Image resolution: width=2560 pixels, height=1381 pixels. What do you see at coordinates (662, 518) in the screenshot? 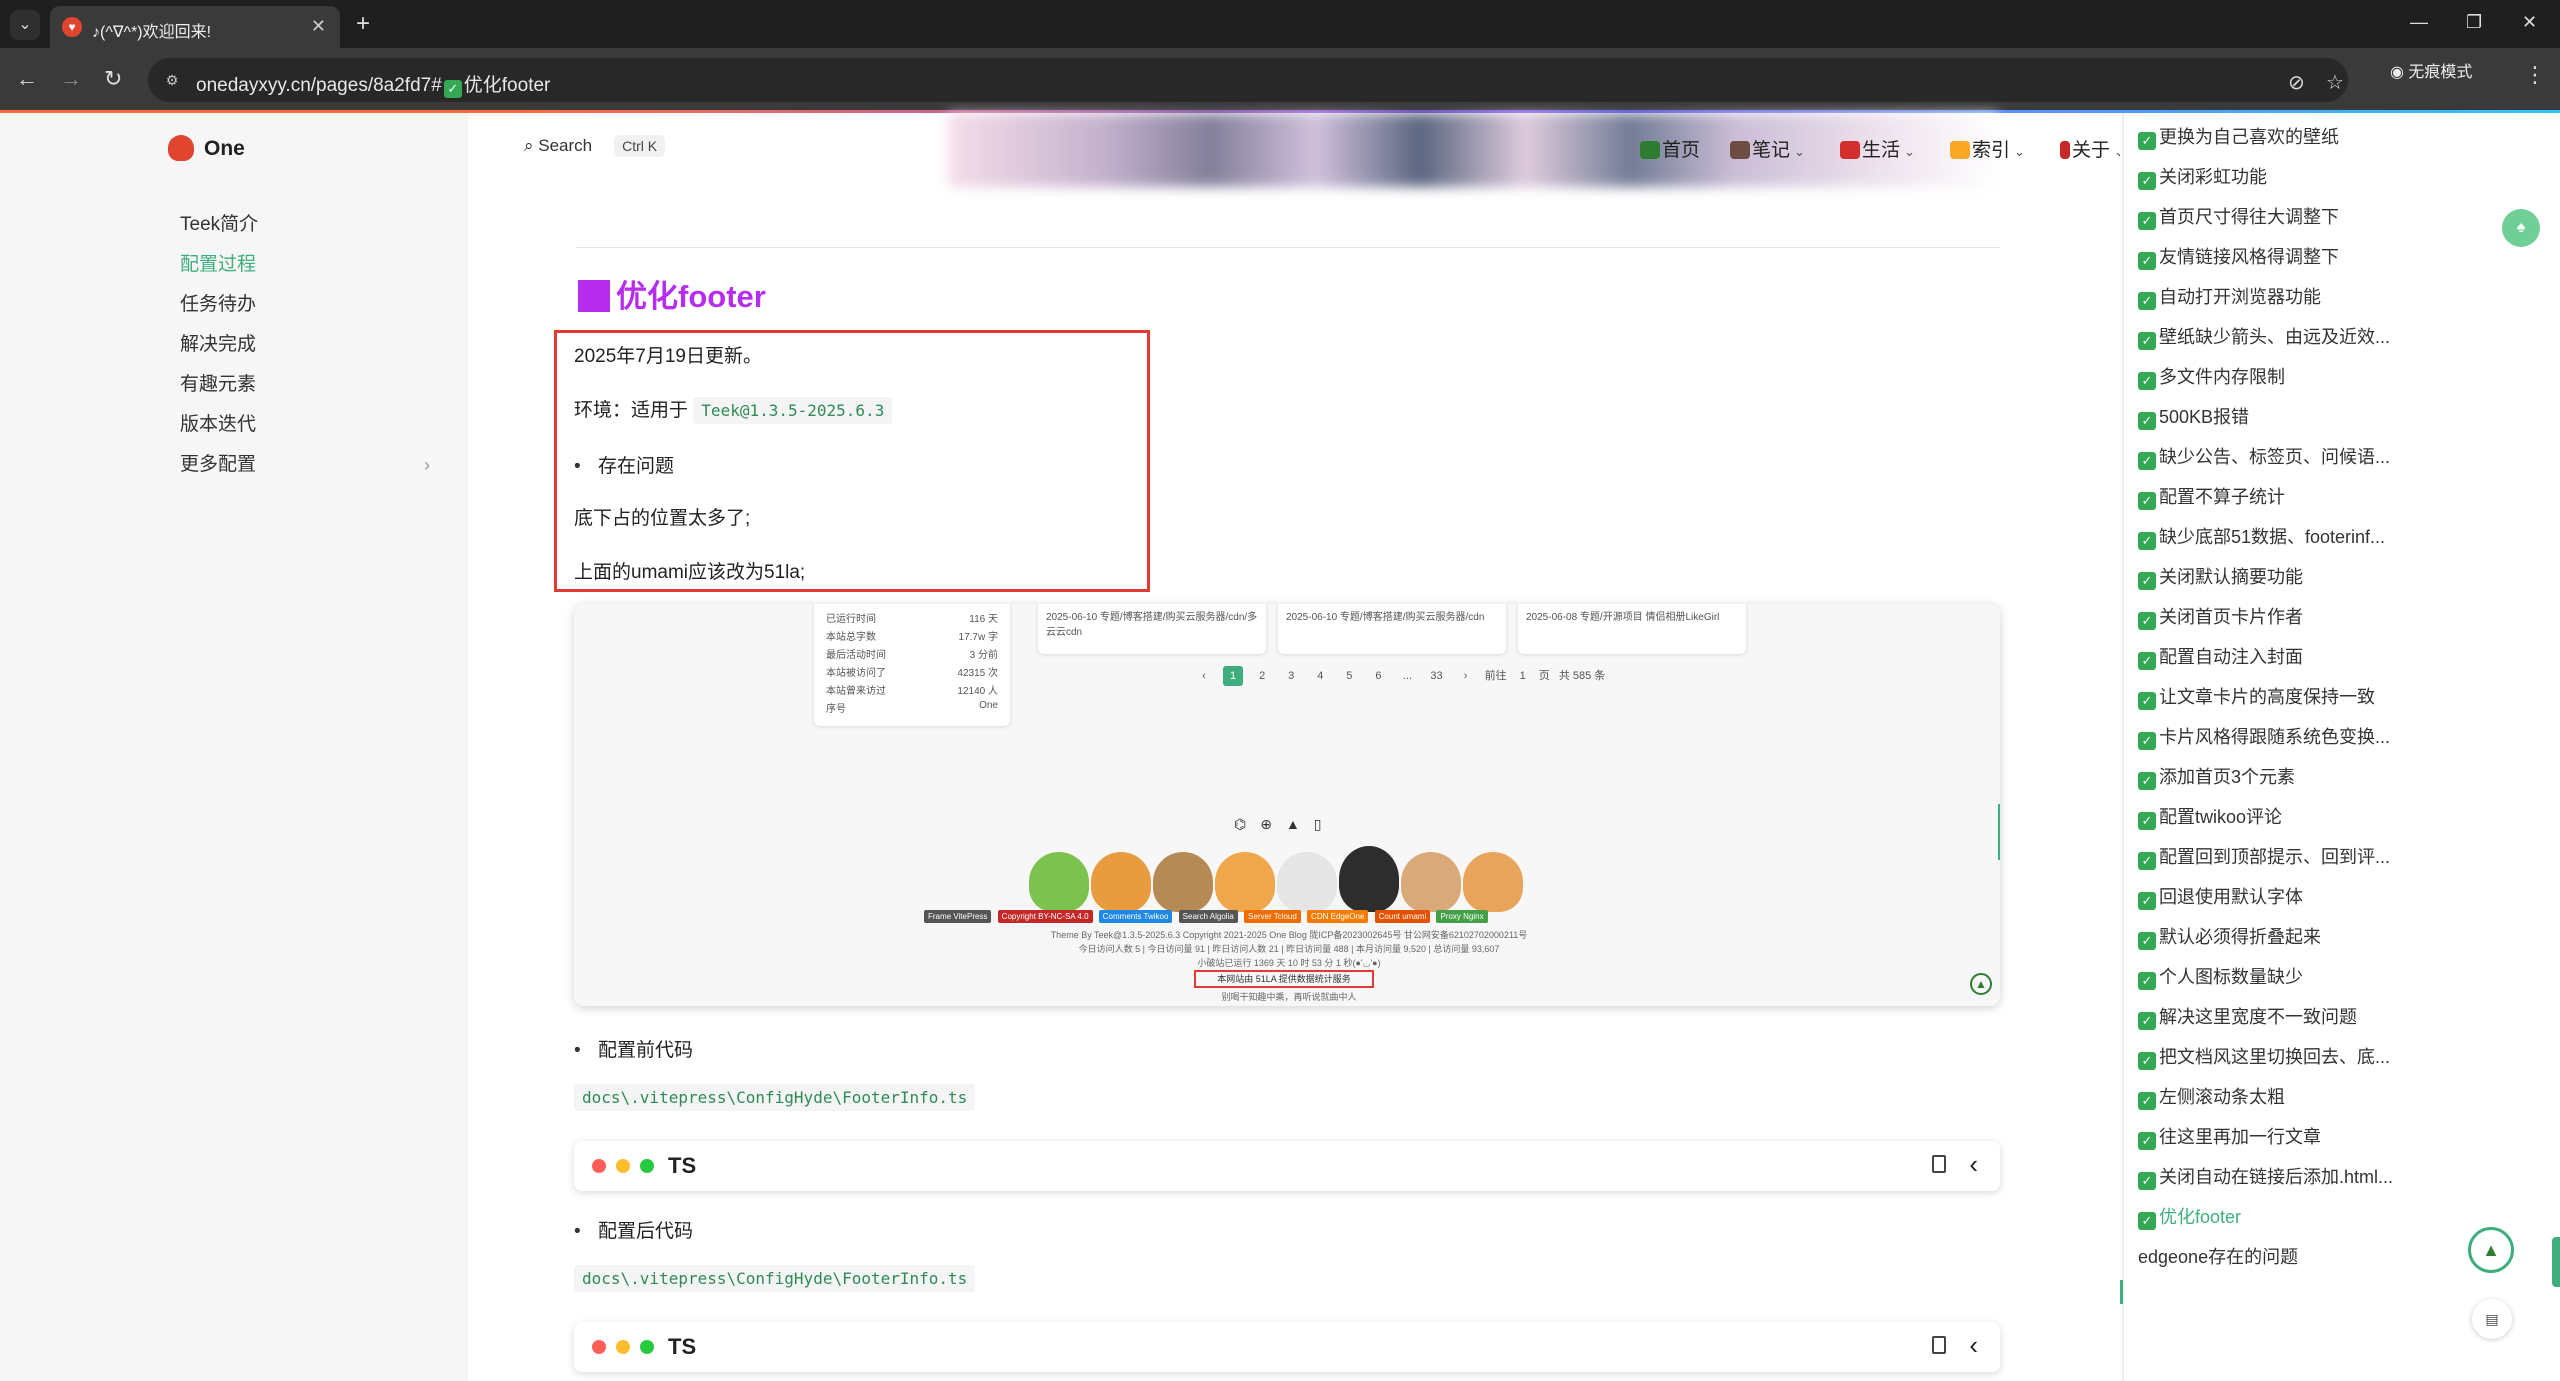
I see `problem-line-1: 底下占的位置太多了;` at bounding box center [662, 518].